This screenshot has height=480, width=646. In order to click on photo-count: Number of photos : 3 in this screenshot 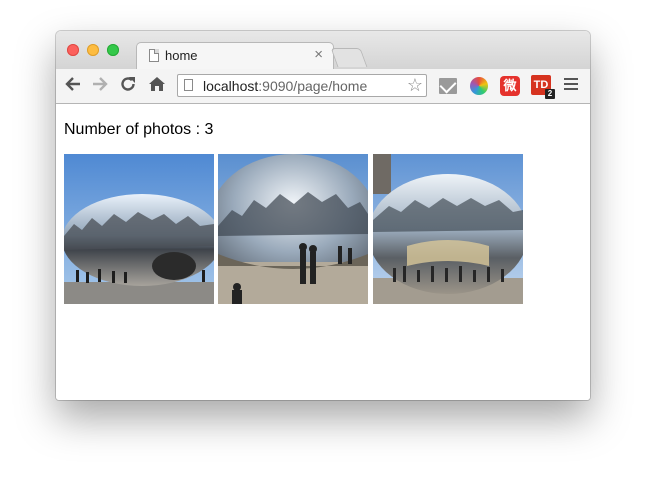, I will do `click(139, 129)`.